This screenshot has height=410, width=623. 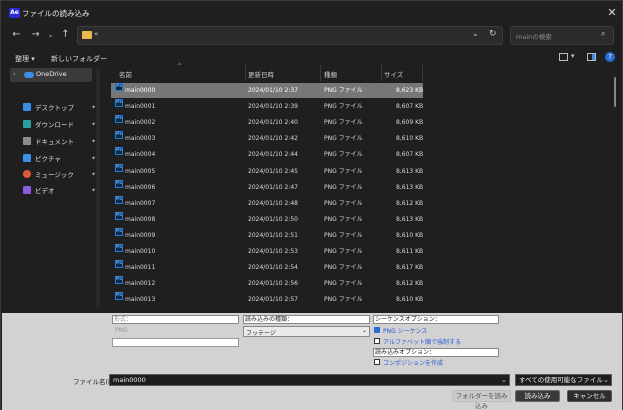 I want to click on file-name: main0011, so click(x=140, y=267).